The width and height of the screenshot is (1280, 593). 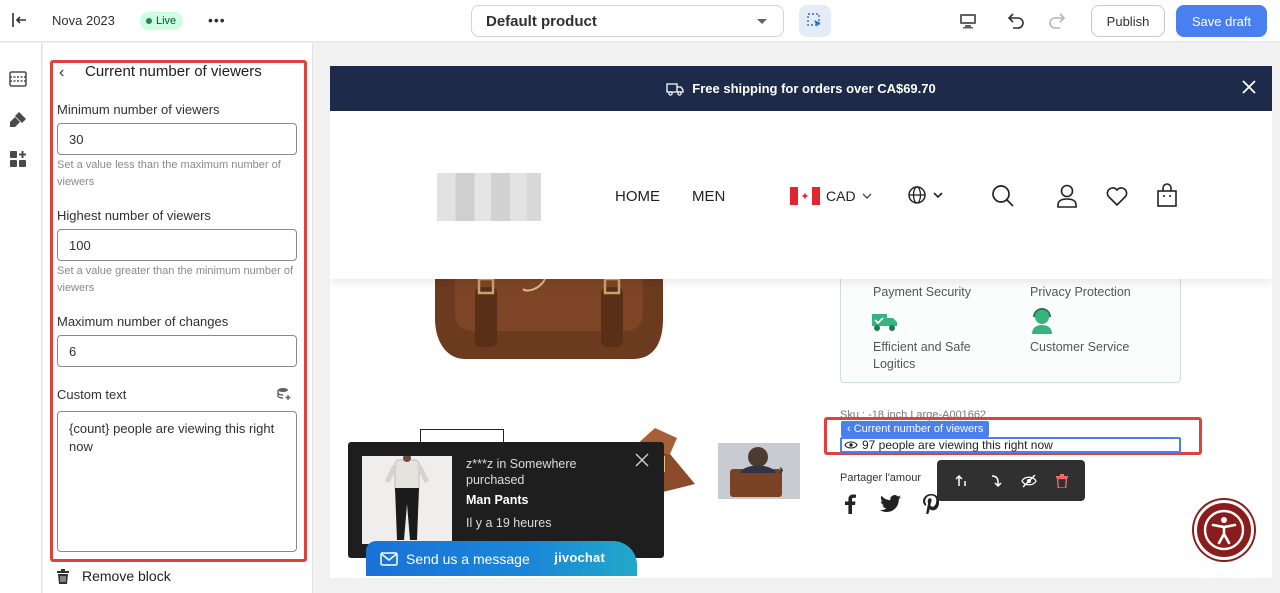 I want to click on move-down-icon, so click(x=995, y=481).